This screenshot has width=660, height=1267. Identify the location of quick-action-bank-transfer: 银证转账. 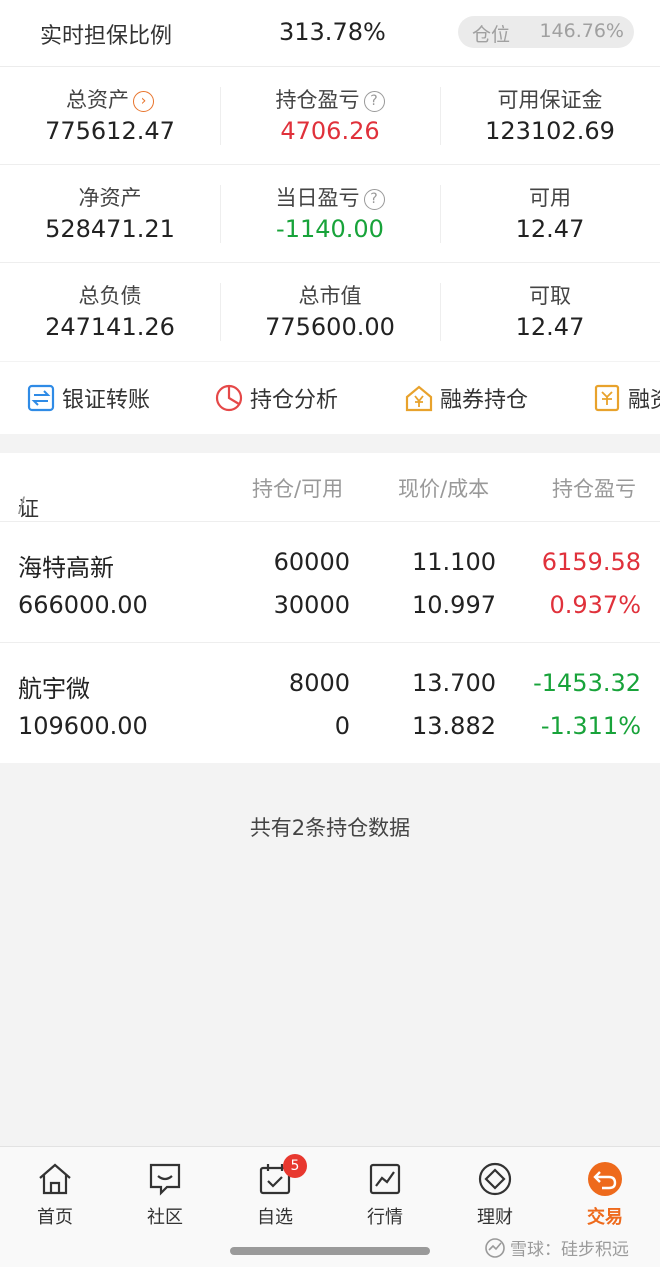
(88, 398).